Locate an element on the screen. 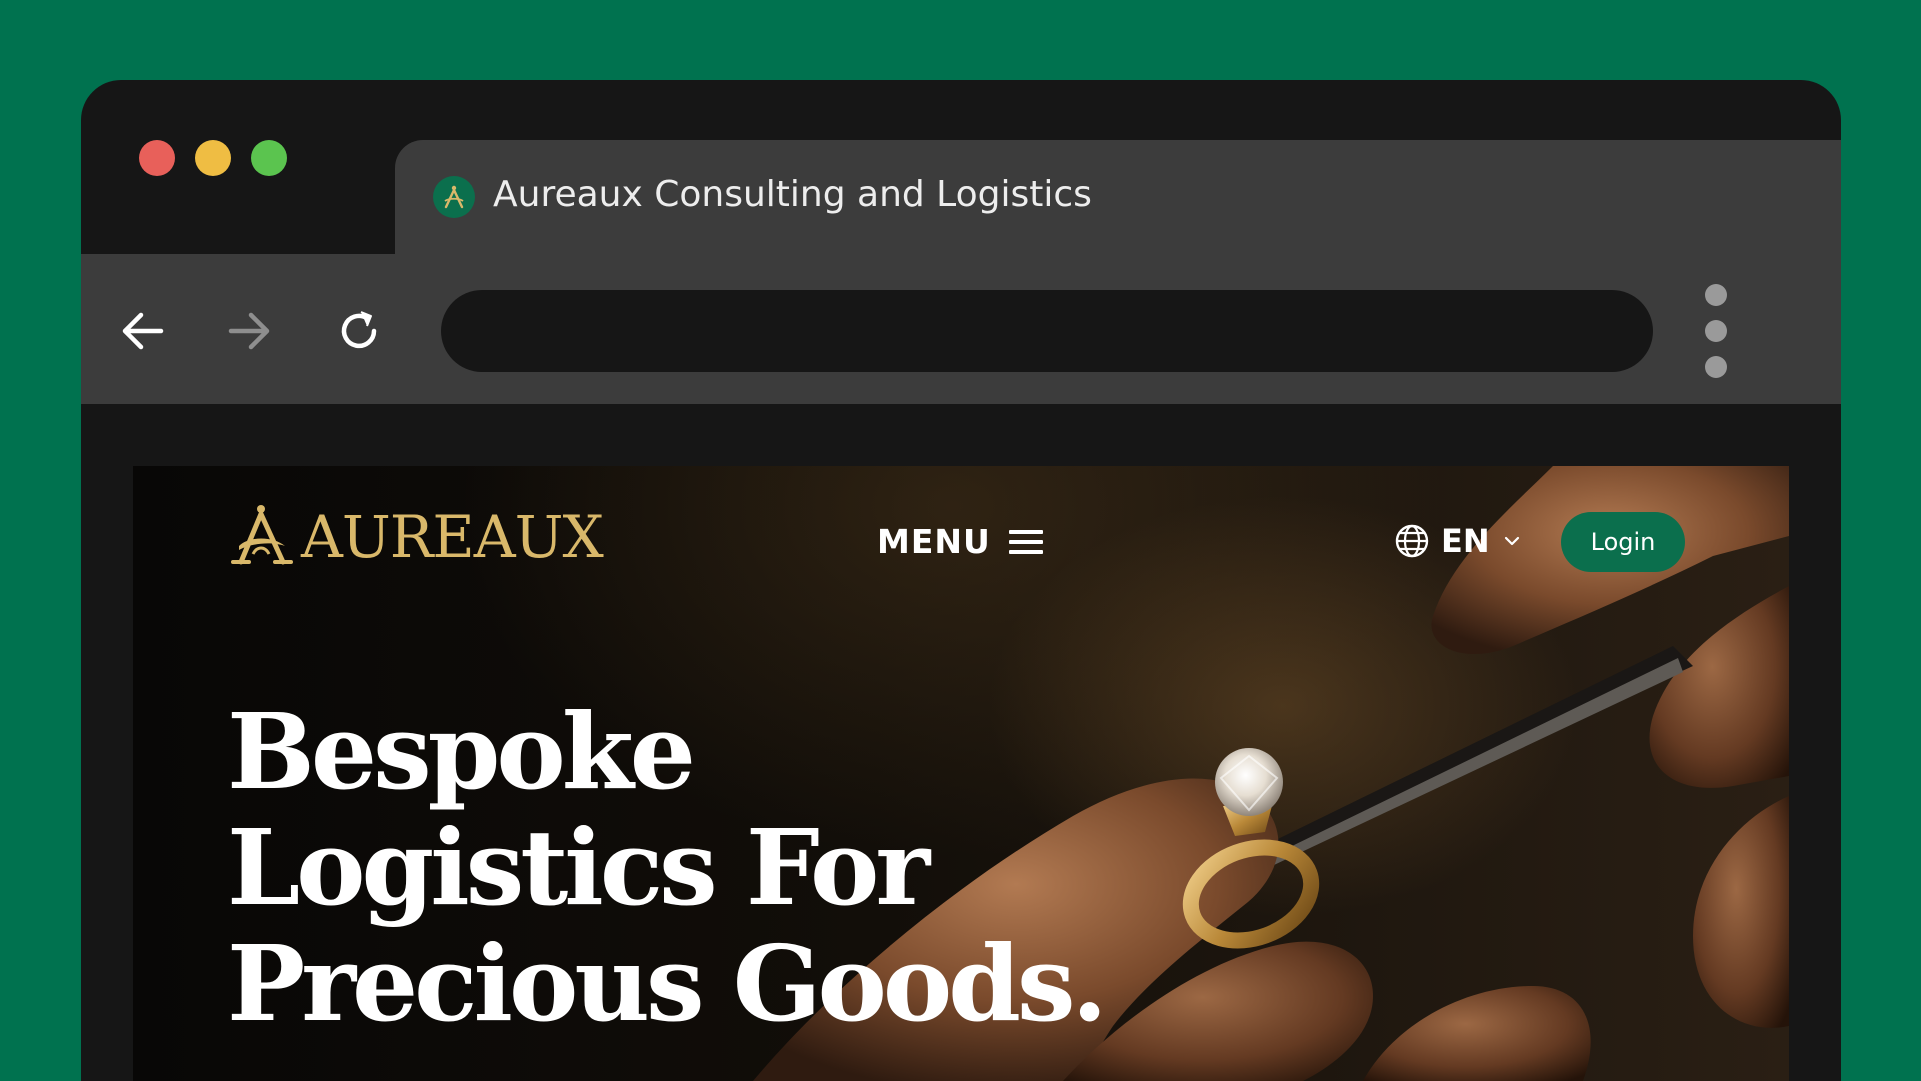 This screenshot has height=1081, width=1921. window-controls is located at coordinates (213, 158).